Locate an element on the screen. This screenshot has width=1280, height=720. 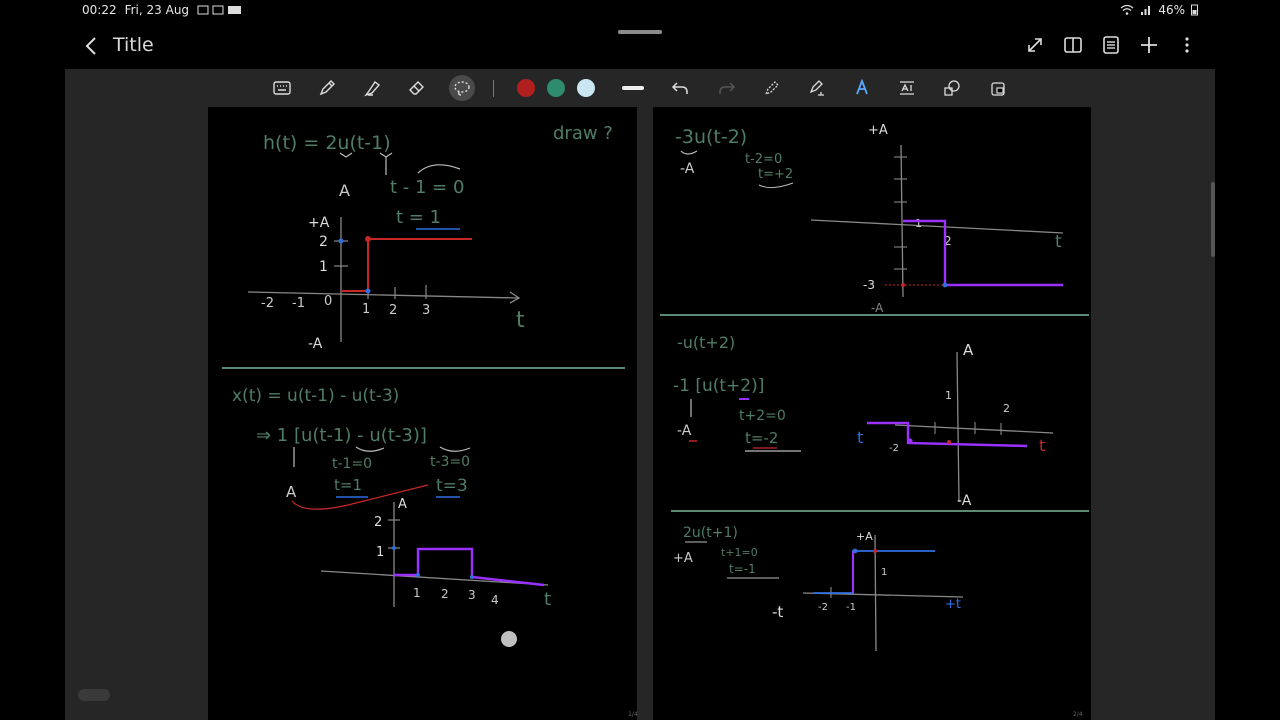
x2-tick-4: 4 is located at coordinates (495, 600).